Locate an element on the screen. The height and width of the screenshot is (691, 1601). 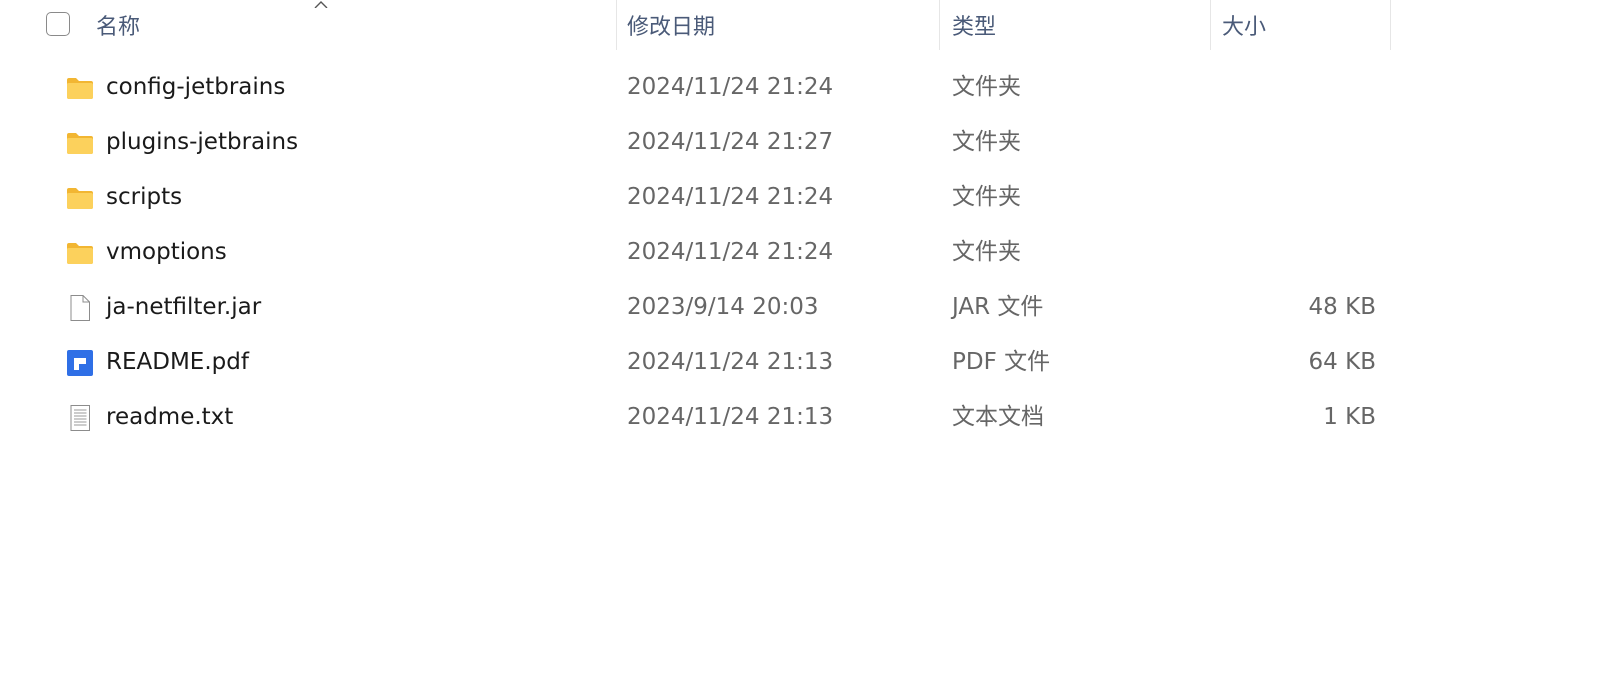
file-modified-date: 2023/9/14 20:03 is located at coordinates (723, 307).